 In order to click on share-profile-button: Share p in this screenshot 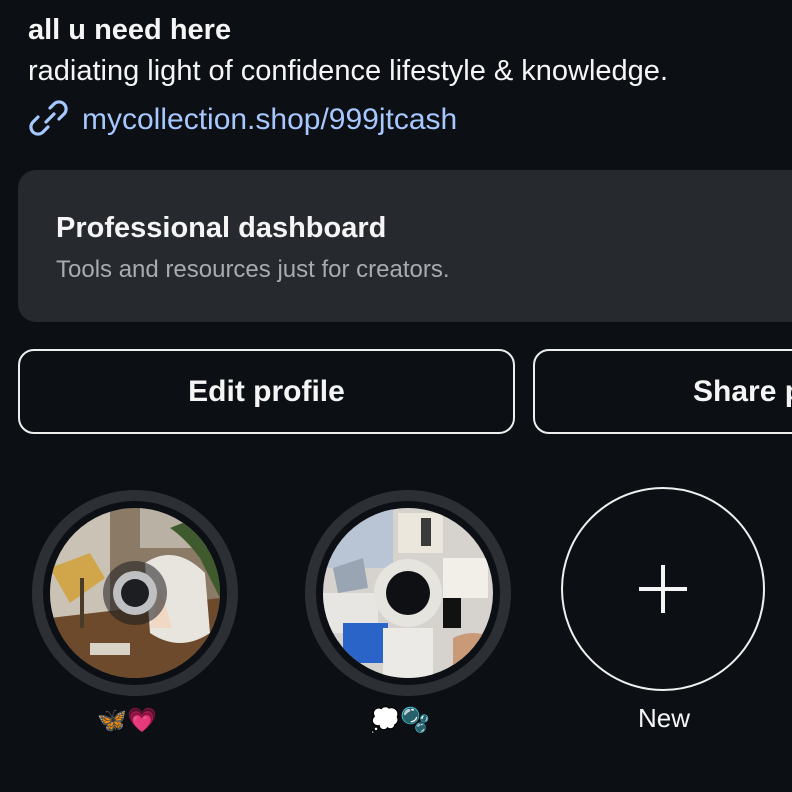, I will do `click(662, 391)`.